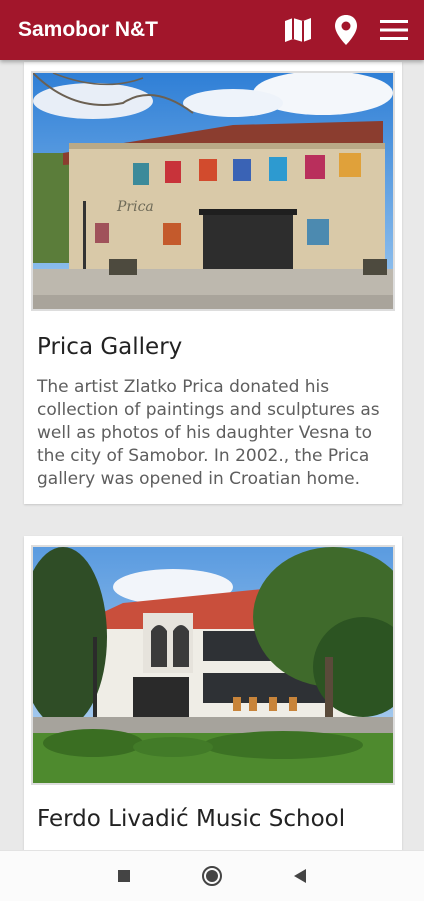 This screenshot has height=901, width=424. Describe the element at coordinates (110, 347) in the screenshot. I see `item-title: Prica Gallery` at that location.